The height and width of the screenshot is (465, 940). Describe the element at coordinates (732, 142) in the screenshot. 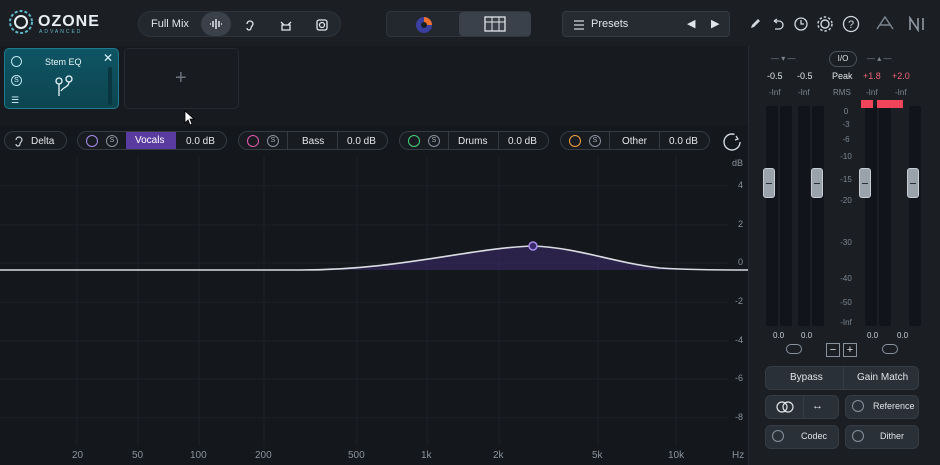

I see `reset-icon` at that location.